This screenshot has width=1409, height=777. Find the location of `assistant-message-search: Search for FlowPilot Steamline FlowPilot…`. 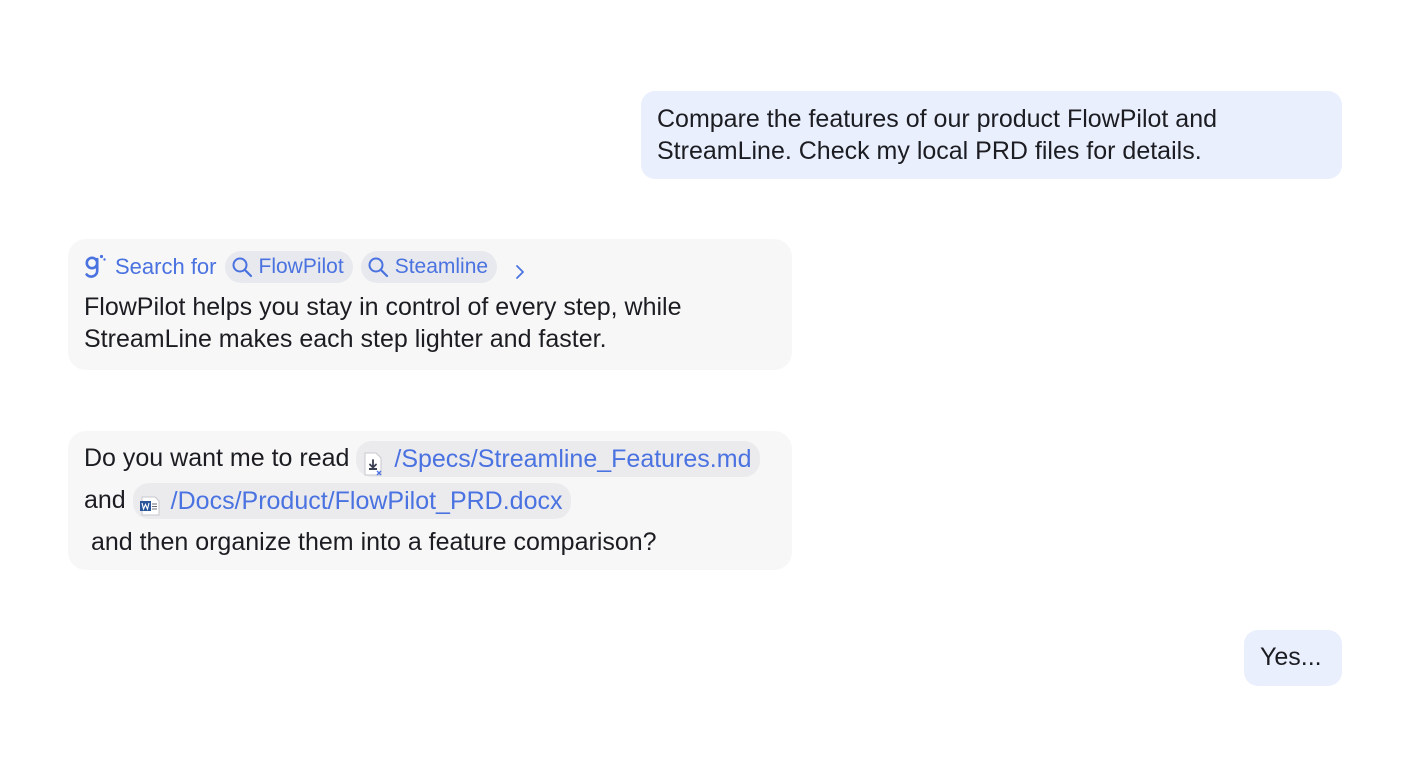

assistant-message-search: Search for FlowPilot Steamline FlowPilot… is located at coordinates (430, 304).